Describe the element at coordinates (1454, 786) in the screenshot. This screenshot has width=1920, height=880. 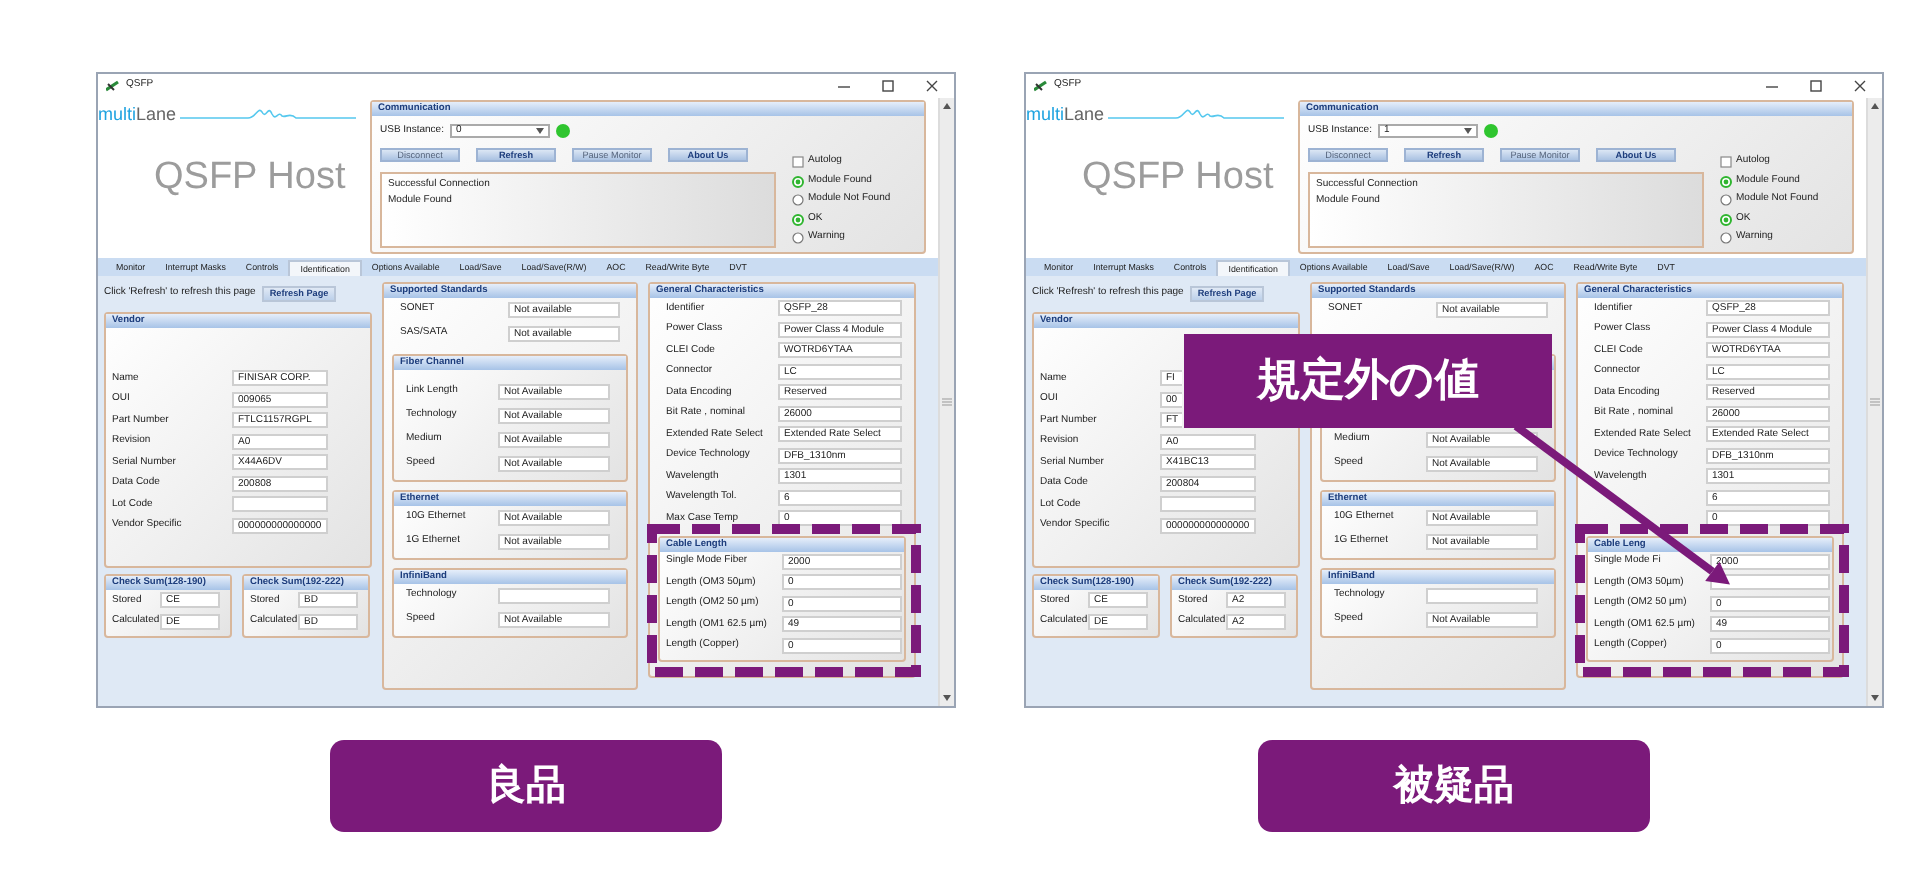
I see `caption-label: 被疑品` at that location.